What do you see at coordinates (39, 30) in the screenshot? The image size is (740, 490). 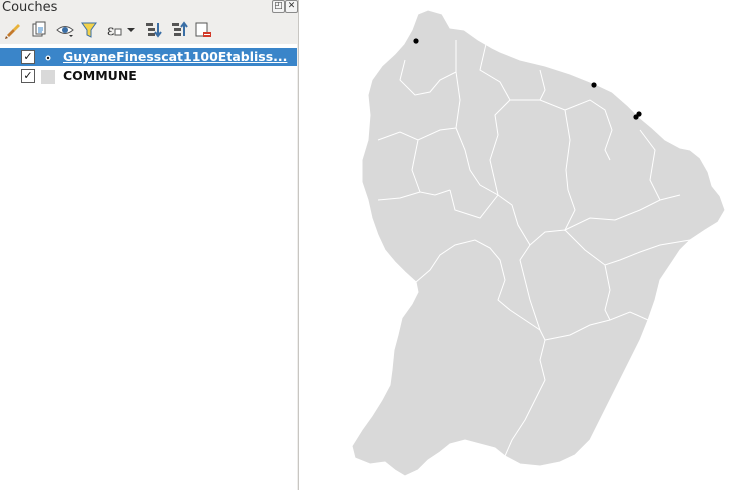 I see `add-group-icon` at bounding box center [39, 30].